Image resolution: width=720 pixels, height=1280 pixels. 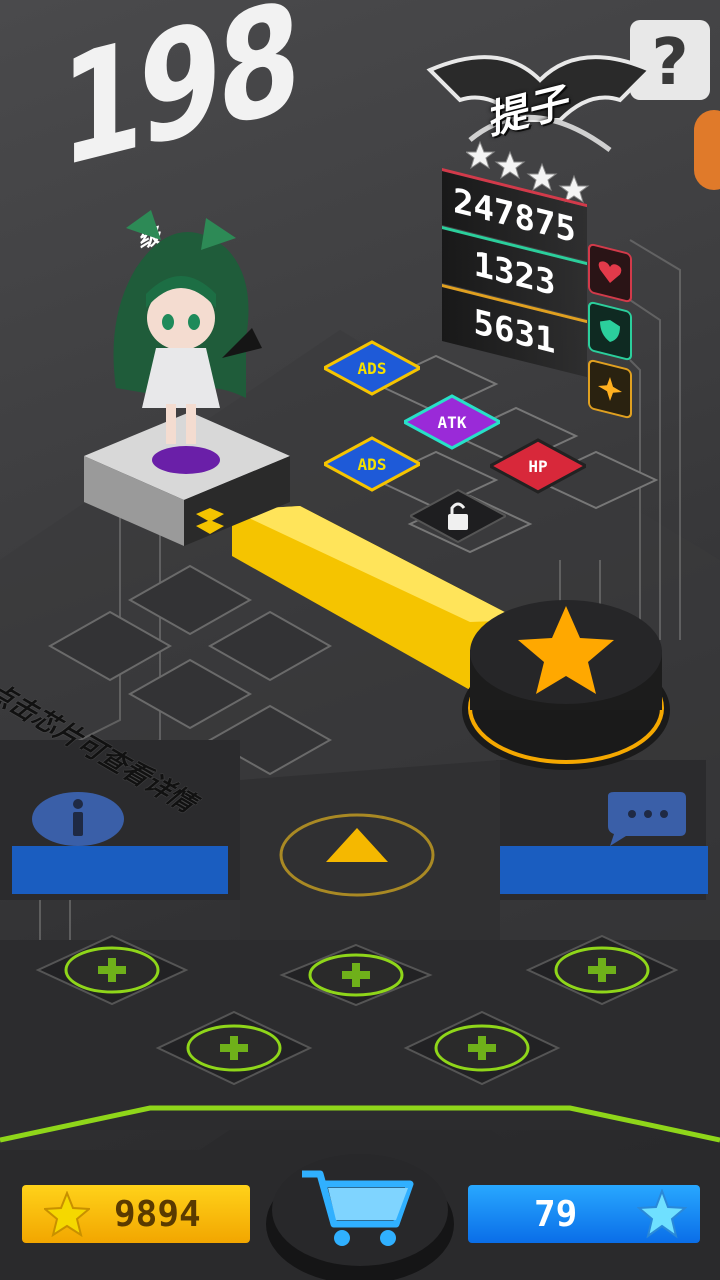 I want to click on character-sprite, so click(x=181, y=333).